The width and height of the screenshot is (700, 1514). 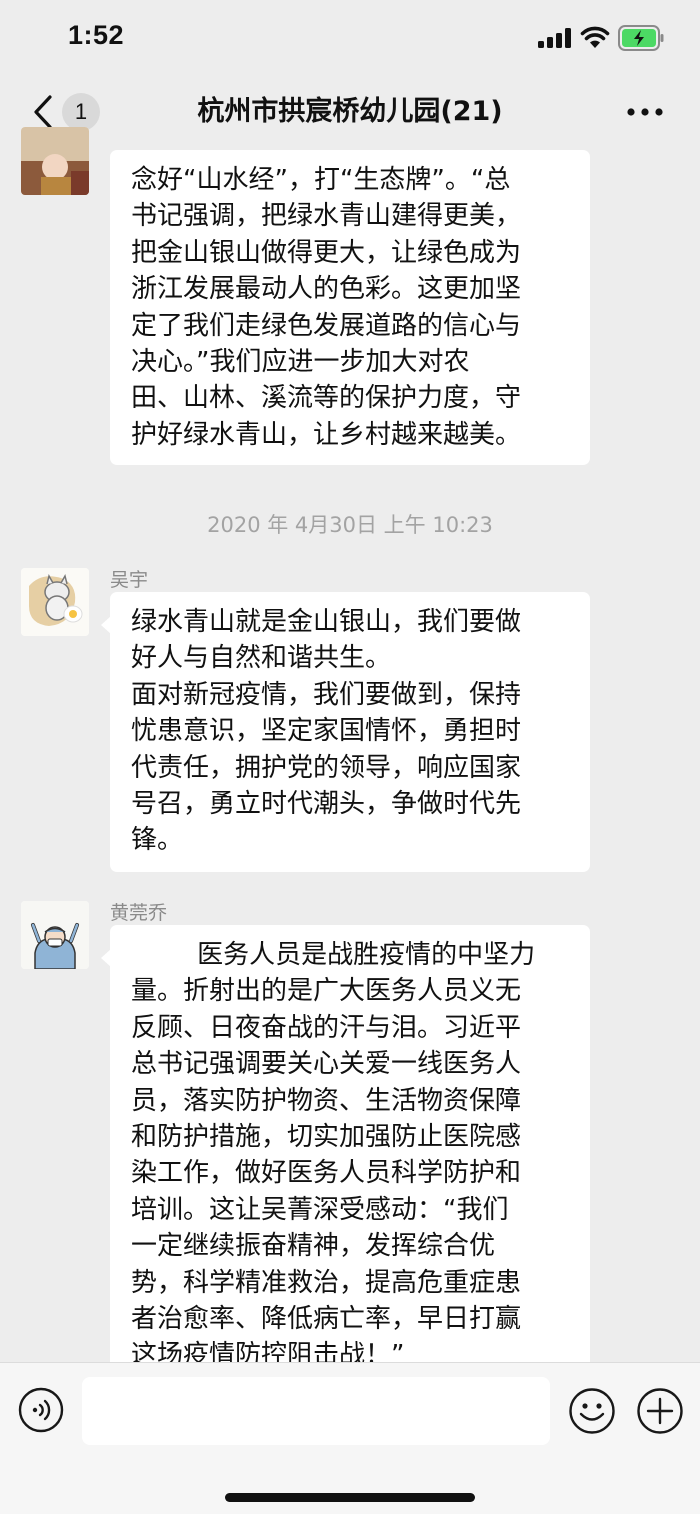 I want to click on chat-header: 1 杭州市拱宸桥幼儿园(21), so click(x=350, y=112).